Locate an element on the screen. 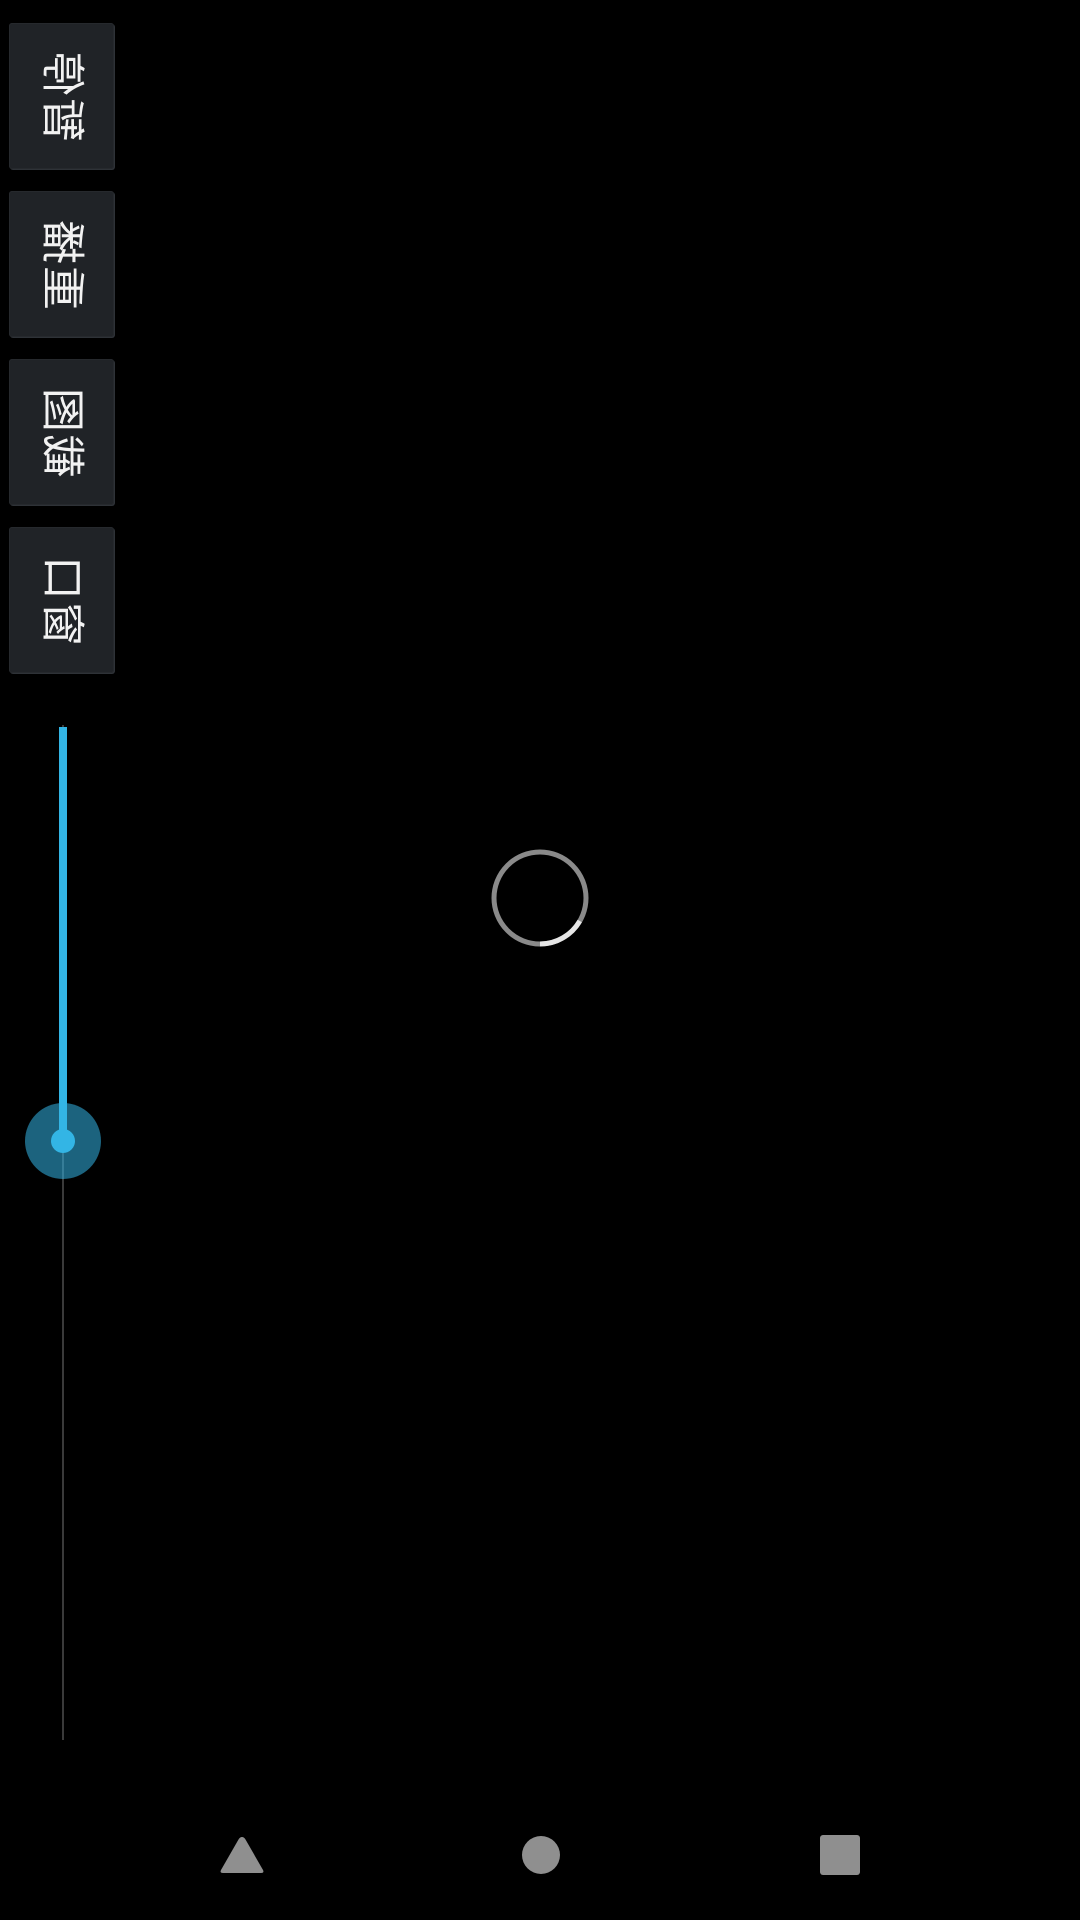  home-button is located at coordinates (541, 1855).